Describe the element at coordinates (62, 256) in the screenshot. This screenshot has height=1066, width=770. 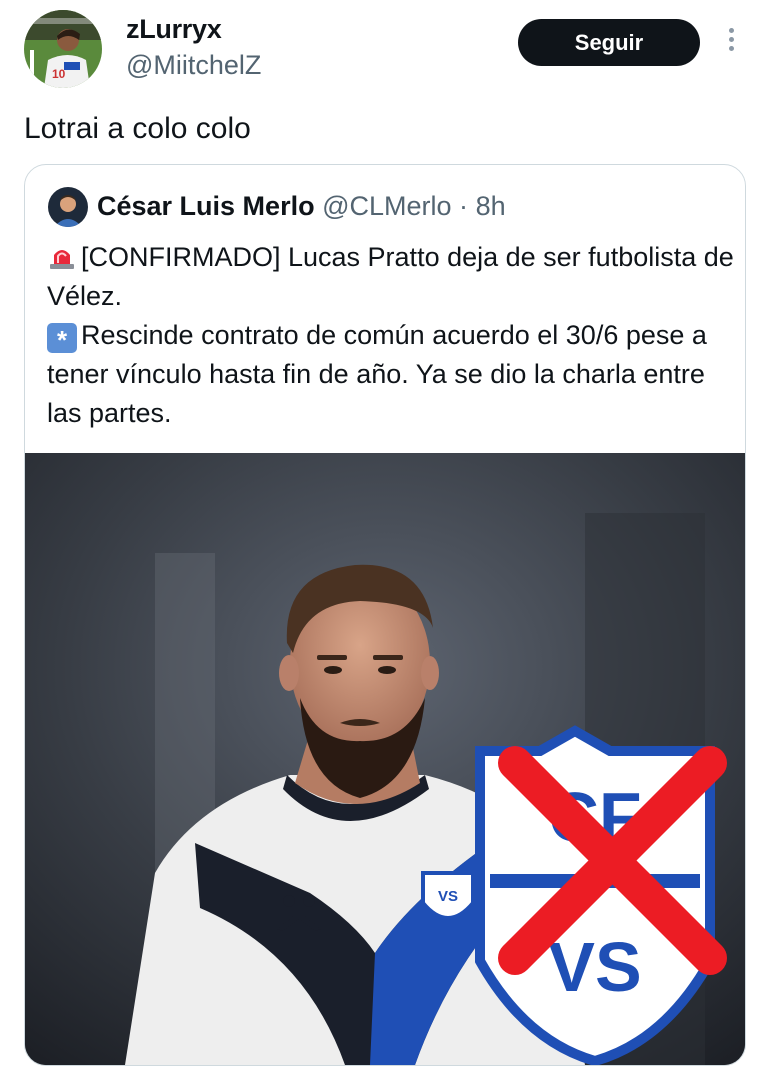
I see `siren-icon` at that location.